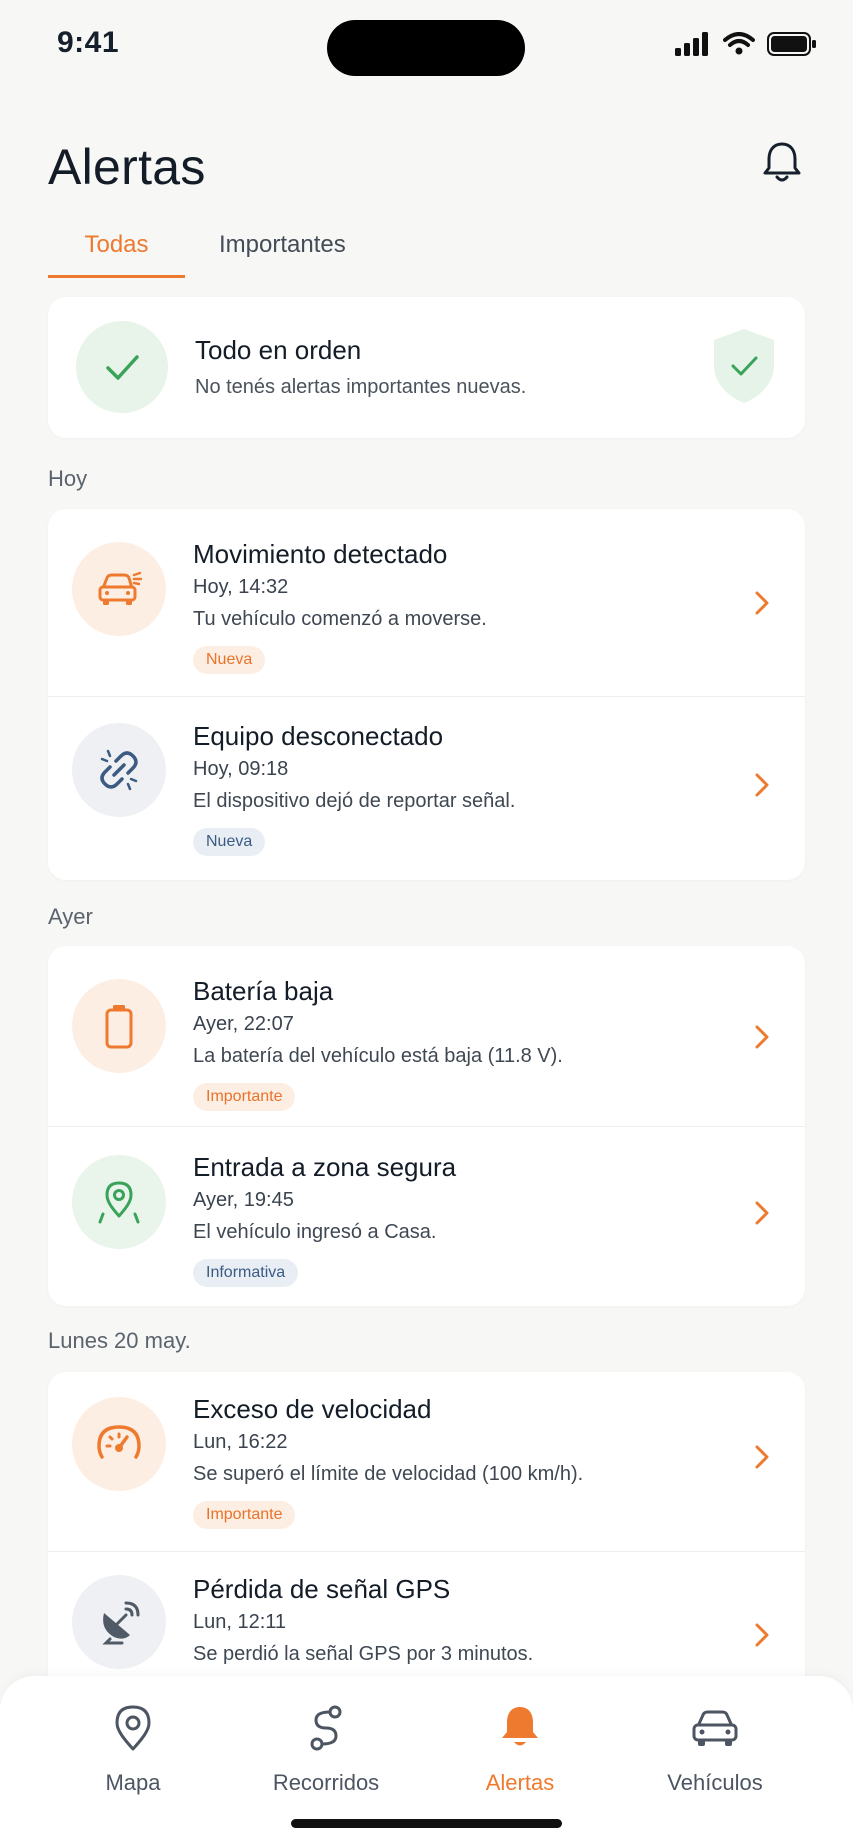 Image resolution: width=853 pixels, height=1844 pixels. What do you see at coordinates (739, 43) in the screenshot?
I see `wifi-icon` at bounding box center [739, 43].